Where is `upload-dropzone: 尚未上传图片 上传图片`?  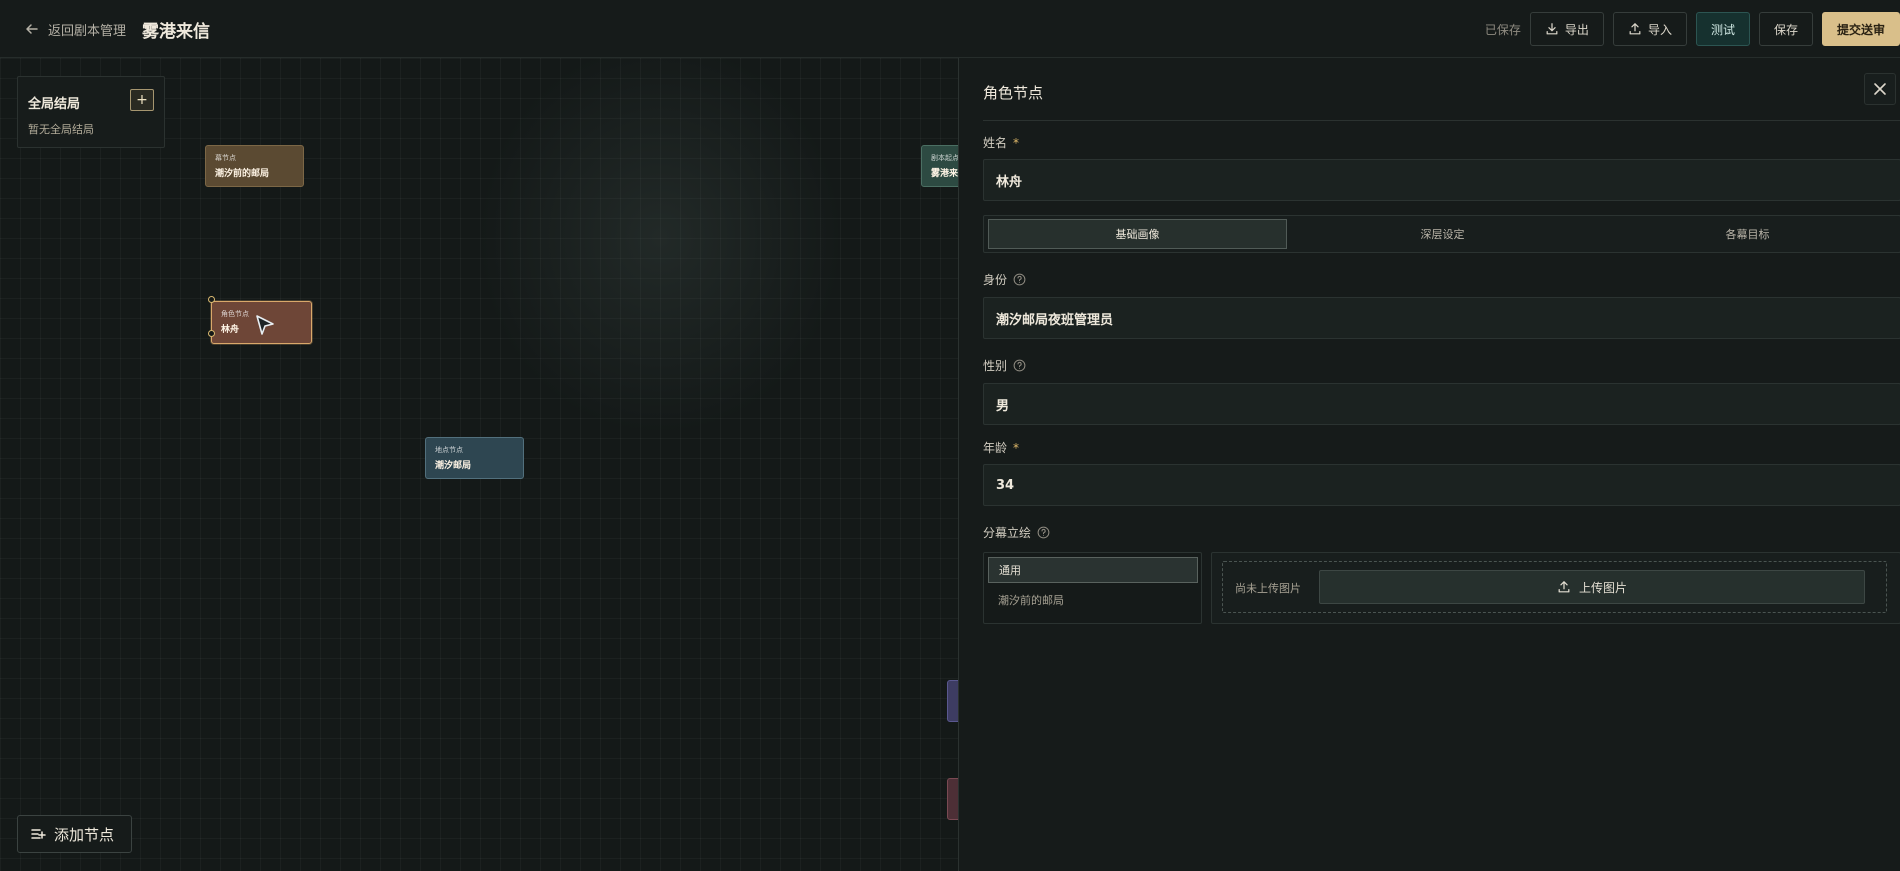
upload-dropzone: 尚未上传图片 上传图片 is located at coordinates (1554, 587).